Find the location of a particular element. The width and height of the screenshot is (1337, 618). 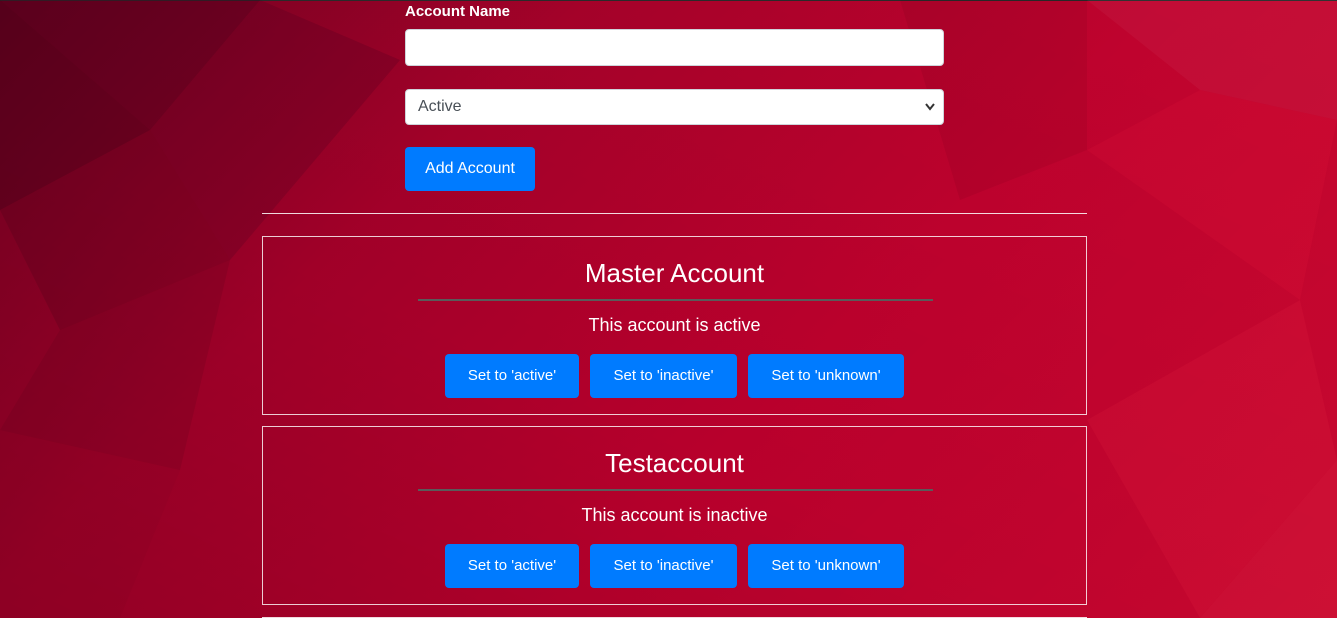

account-status-text: This account is active is located at coordinates (674, 325).